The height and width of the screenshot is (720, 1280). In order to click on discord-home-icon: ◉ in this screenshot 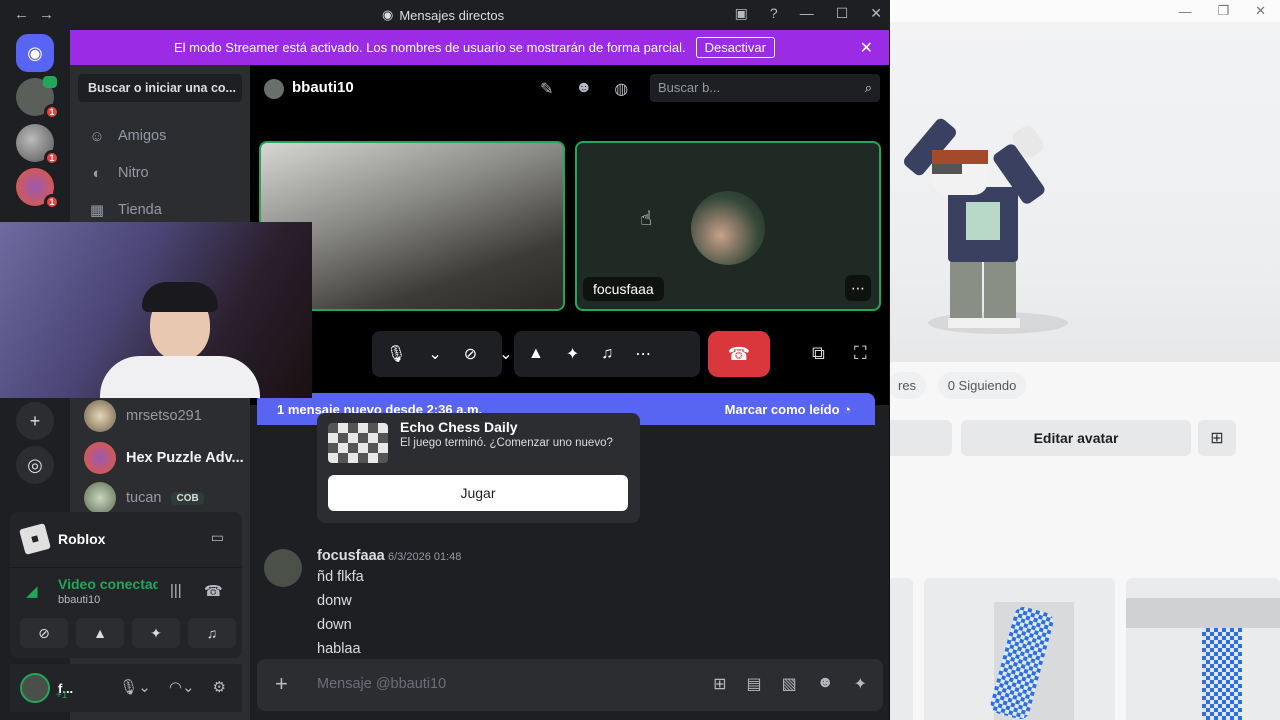, I will do `click(35, 53)`.